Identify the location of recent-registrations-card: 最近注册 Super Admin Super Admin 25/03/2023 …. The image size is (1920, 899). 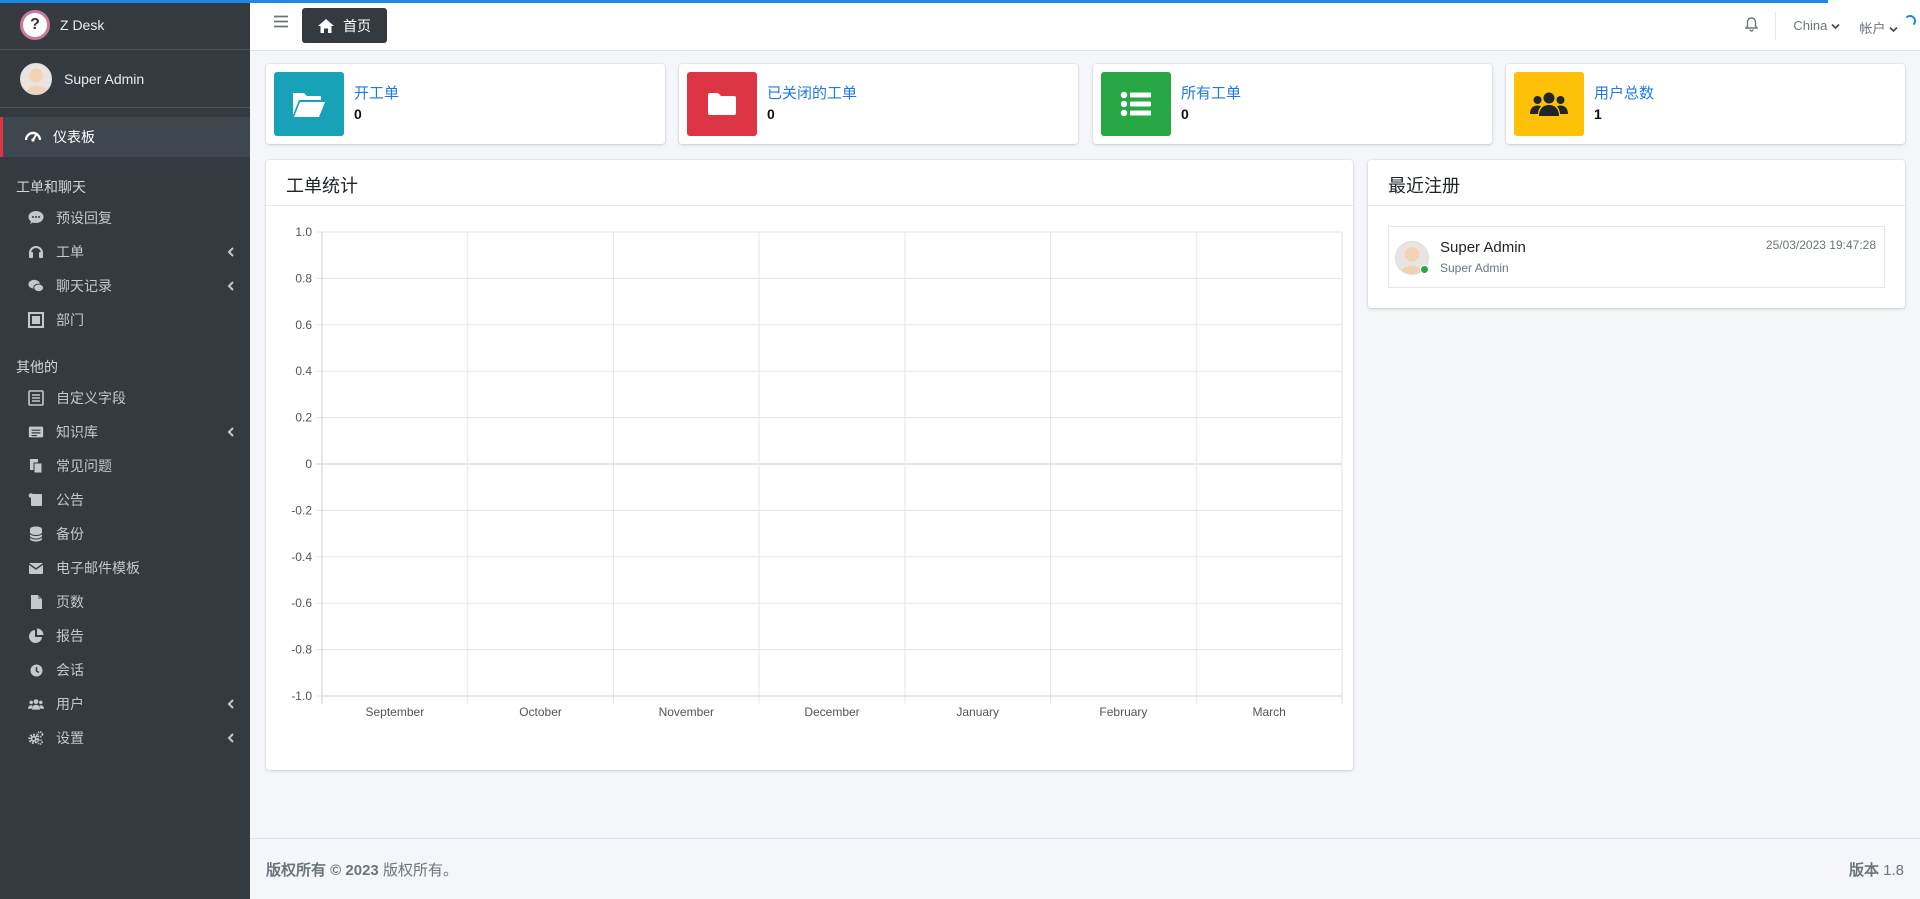
(1636, 234).